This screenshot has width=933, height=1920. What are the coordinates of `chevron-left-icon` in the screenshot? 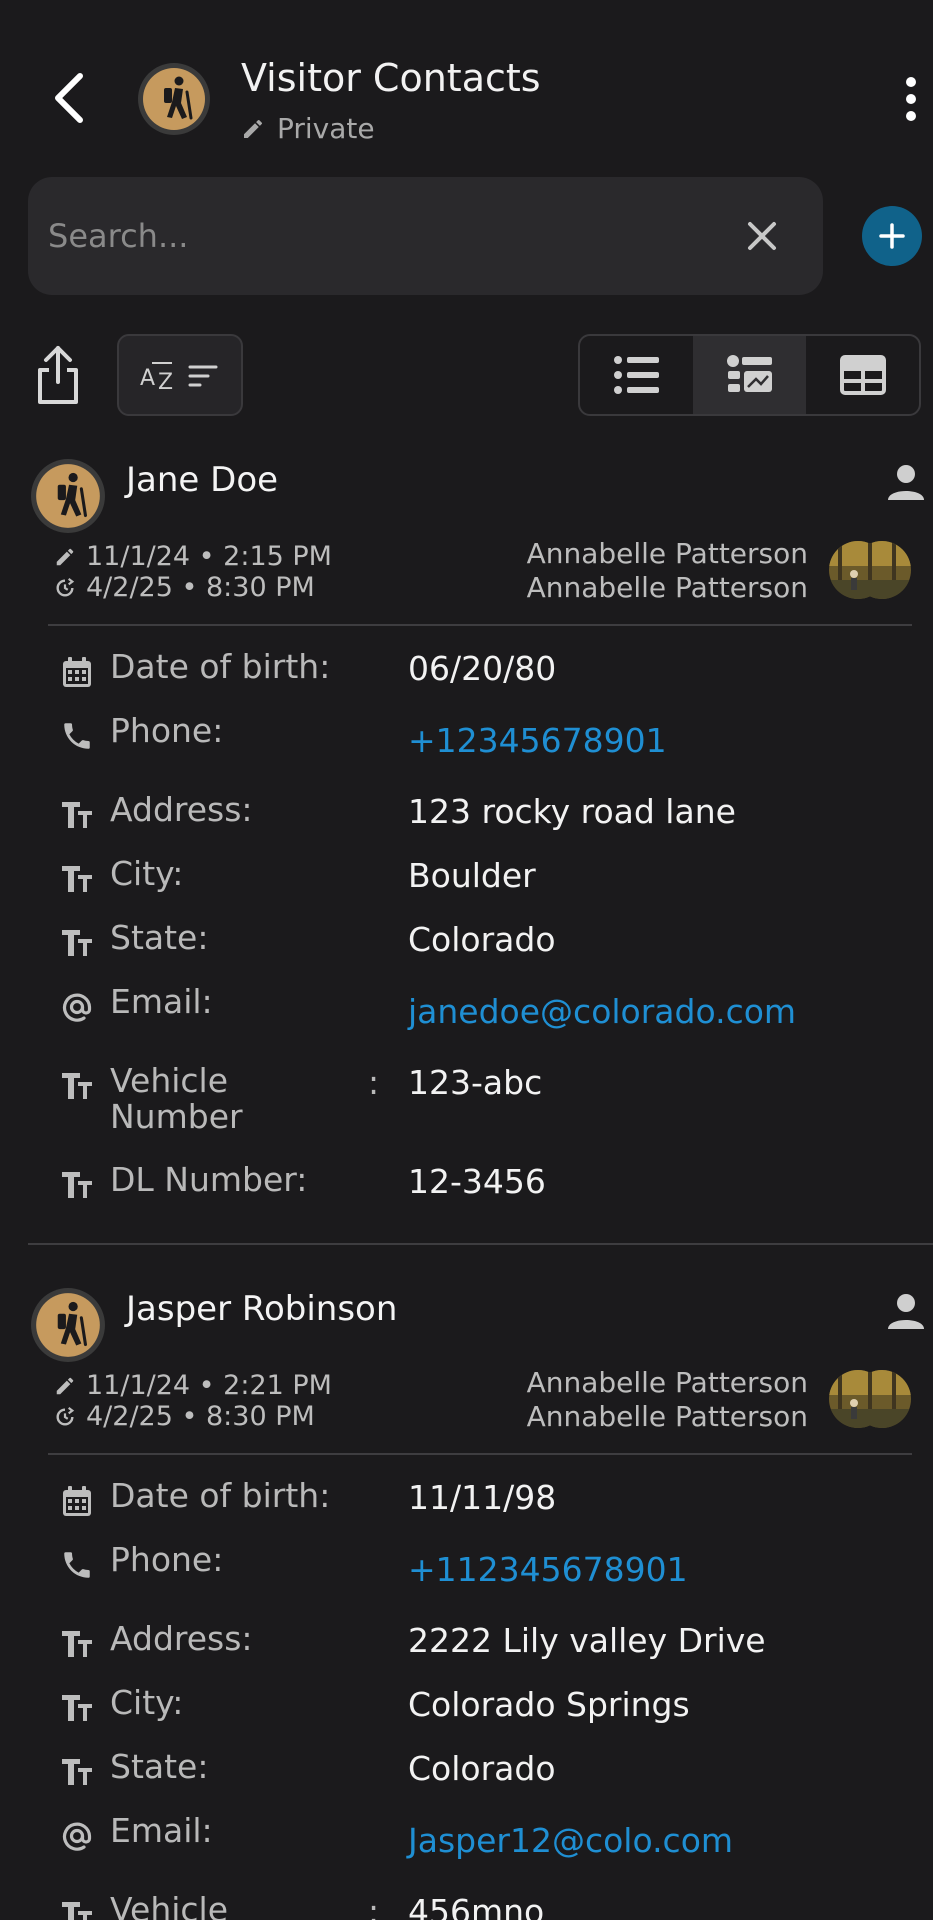 It's located at (69, 98).